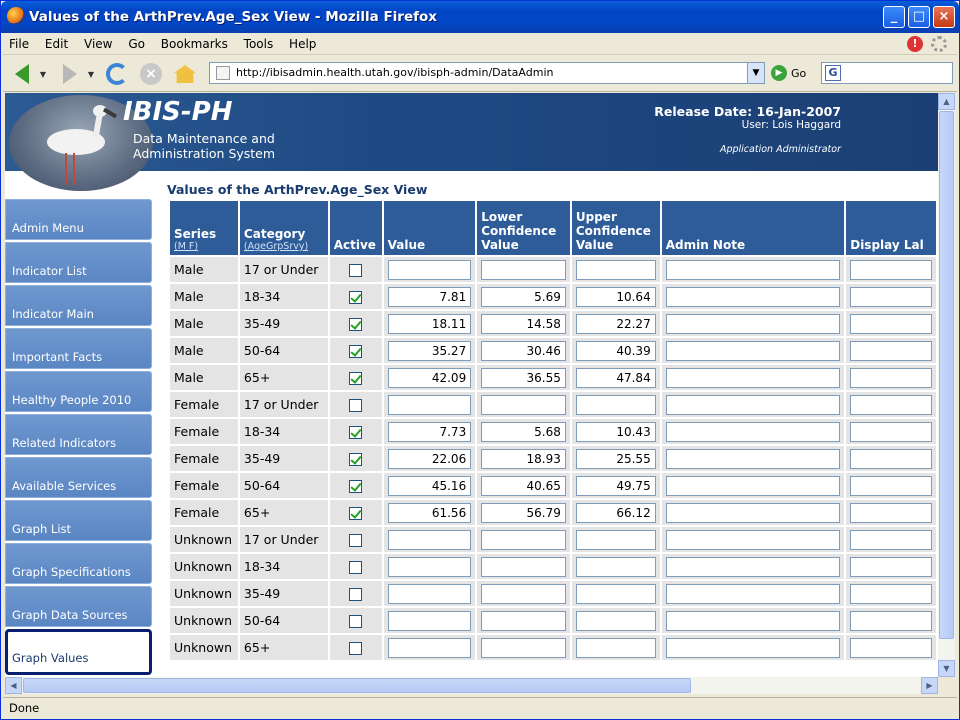  I want to click on value-input: 61.56, so click(429, 512).